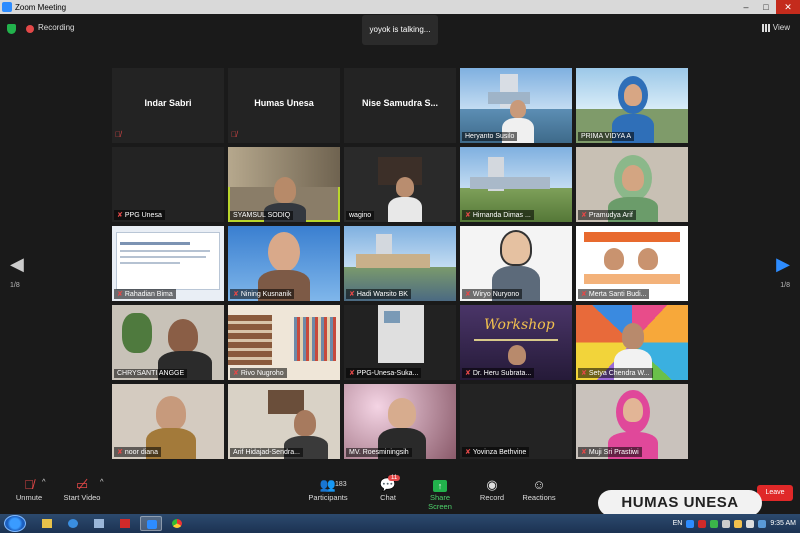  Describe the element at coordinates (73, 523) in the screenshot. I see `taskbar-ie-icon` at that location.